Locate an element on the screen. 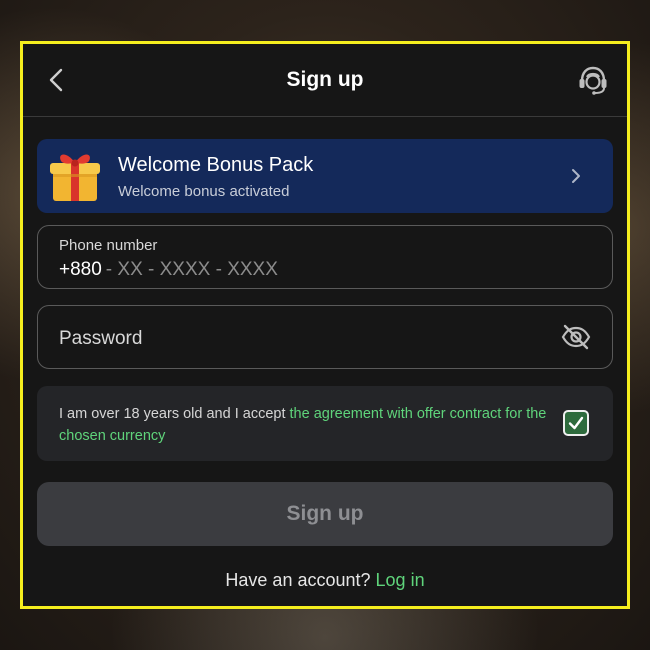 This screenshot has height=650, width=650. agreement-checkbox is located at coordinates (576, 423).